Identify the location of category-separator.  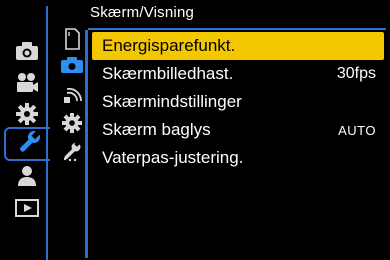
(47, 133).